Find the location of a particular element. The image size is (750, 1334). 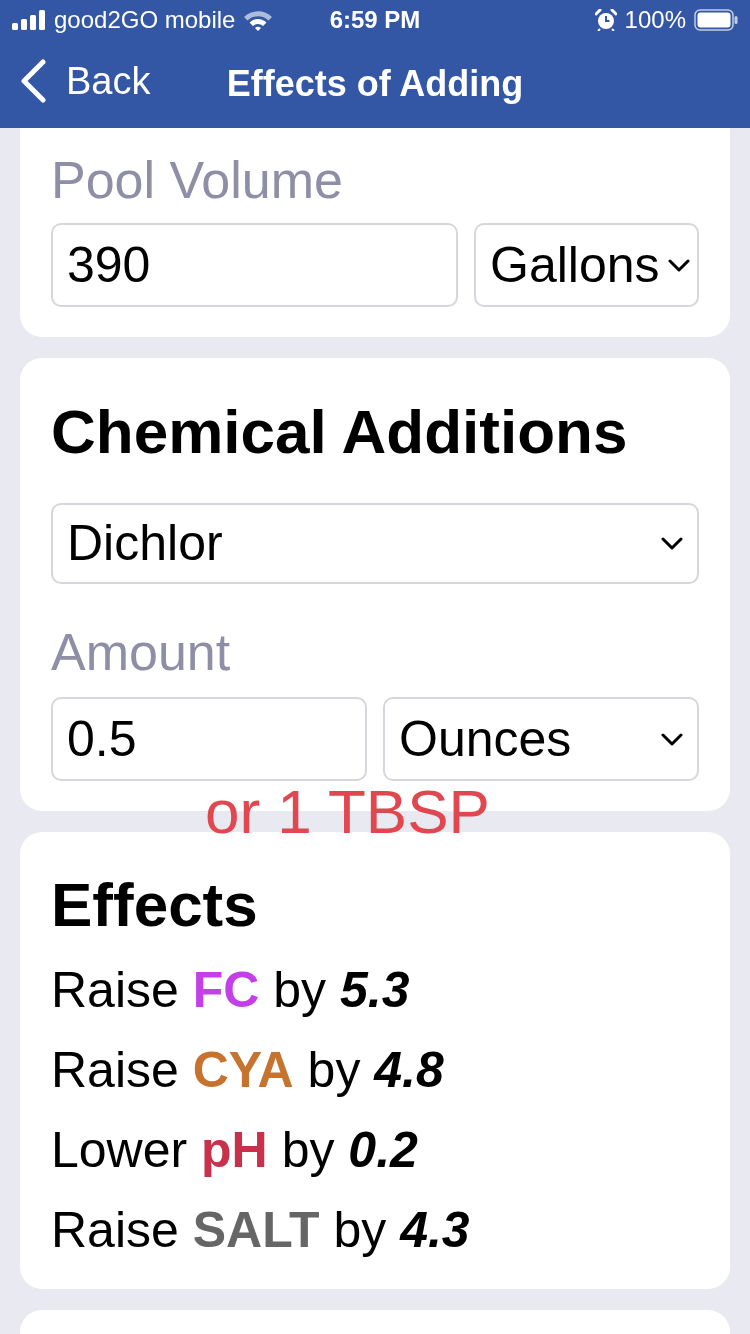

status-time: 6:59 PM is located at coordinates (375, 20).